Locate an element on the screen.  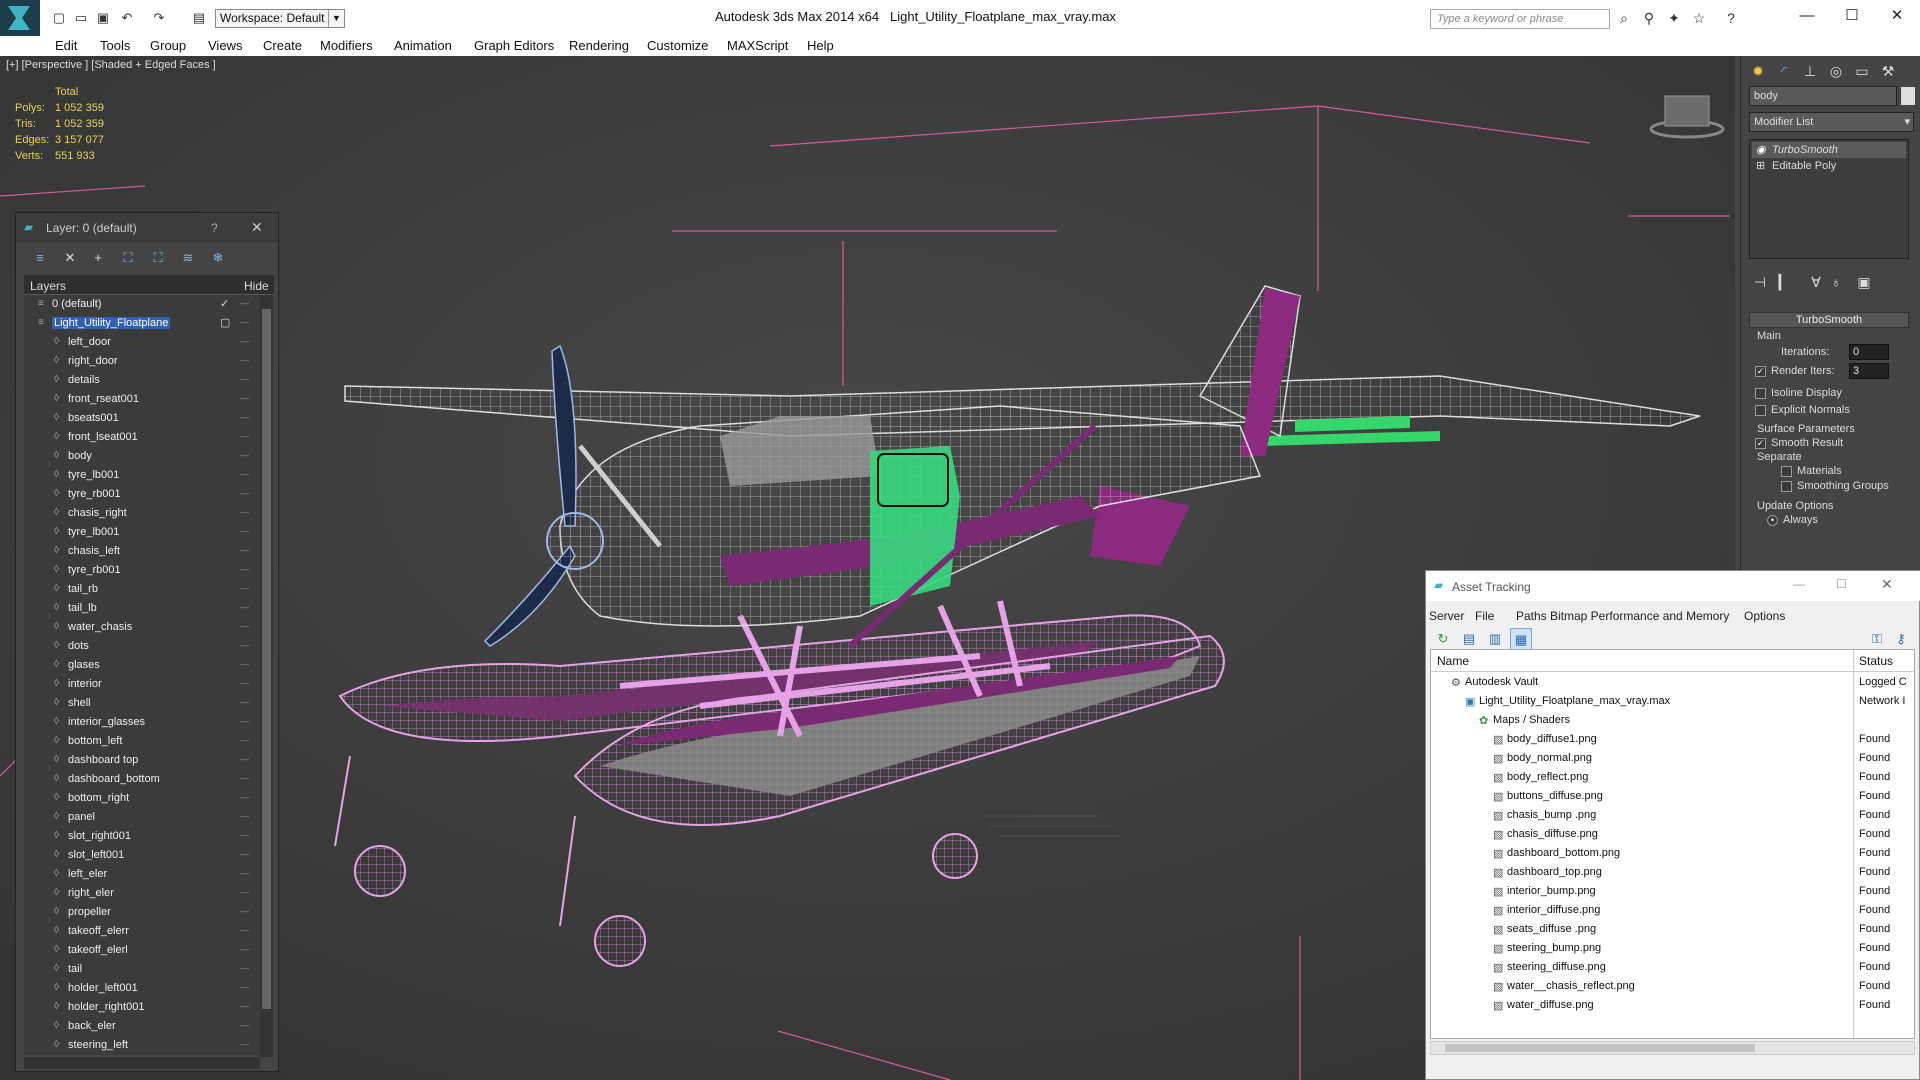
object-row: ◊ dashboard_bottom — is located at coordinates (142, 779).